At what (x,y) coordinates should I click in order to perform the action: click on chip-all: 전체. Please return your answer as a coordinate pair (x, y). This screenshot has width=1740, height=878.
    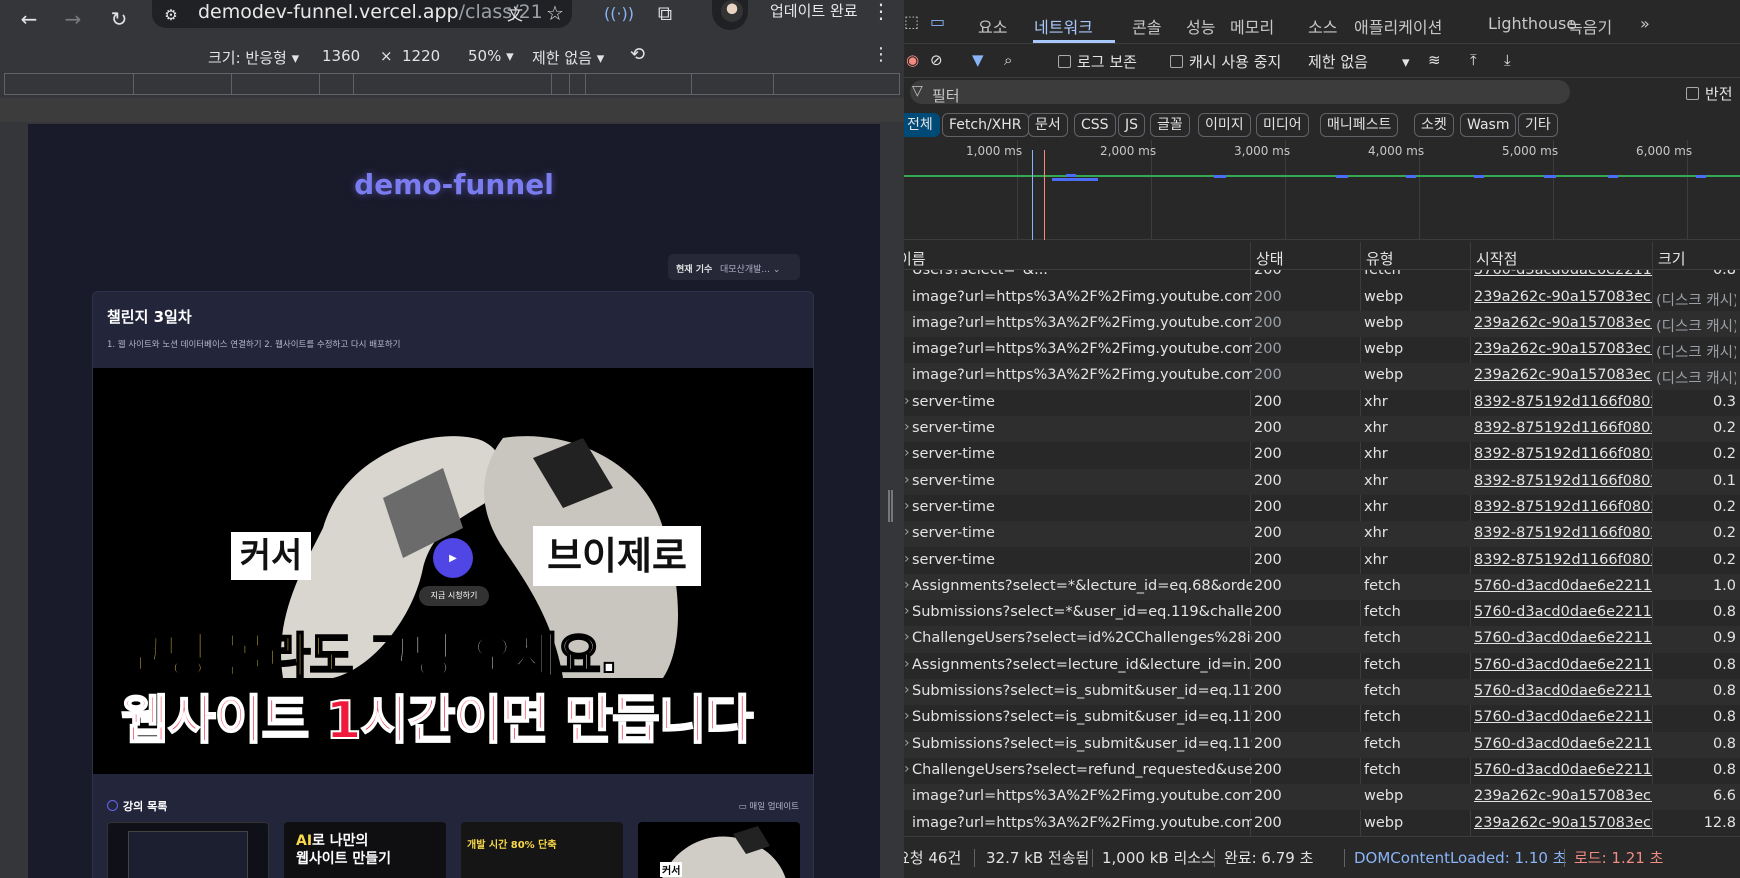
    Looking at the image, I should click on (922, 125).